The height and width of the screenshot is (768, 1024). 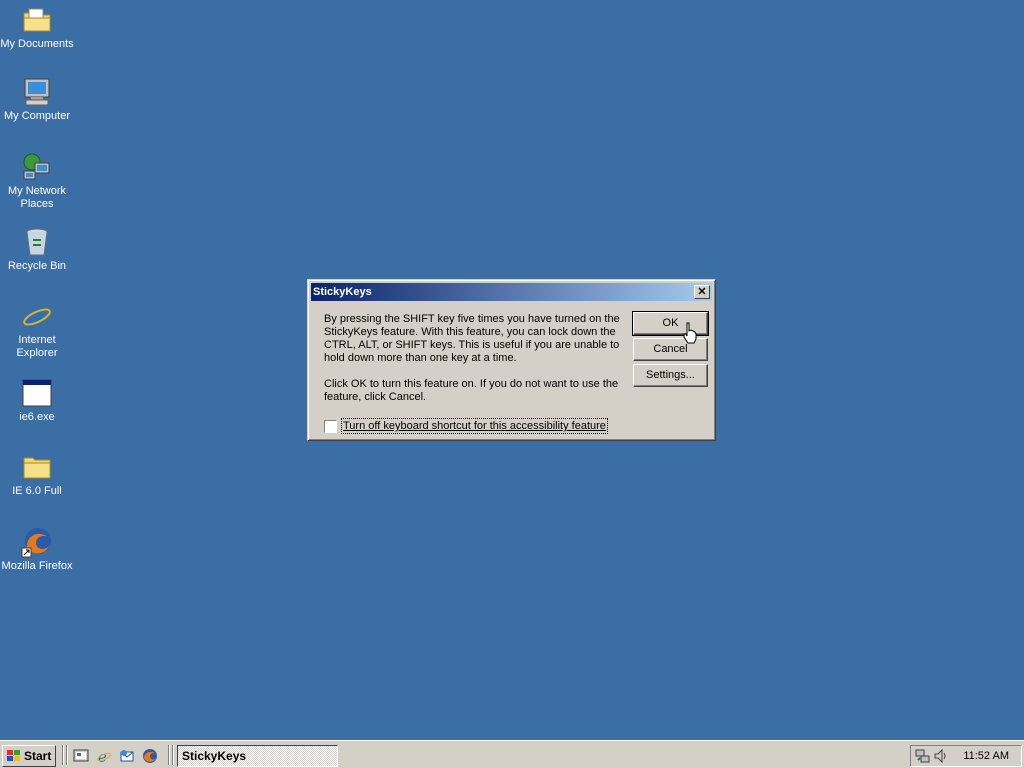 What do you see at coordinates (923, 757) in the screenshot?
I see `network-icon` at bounding box center [923, 757].